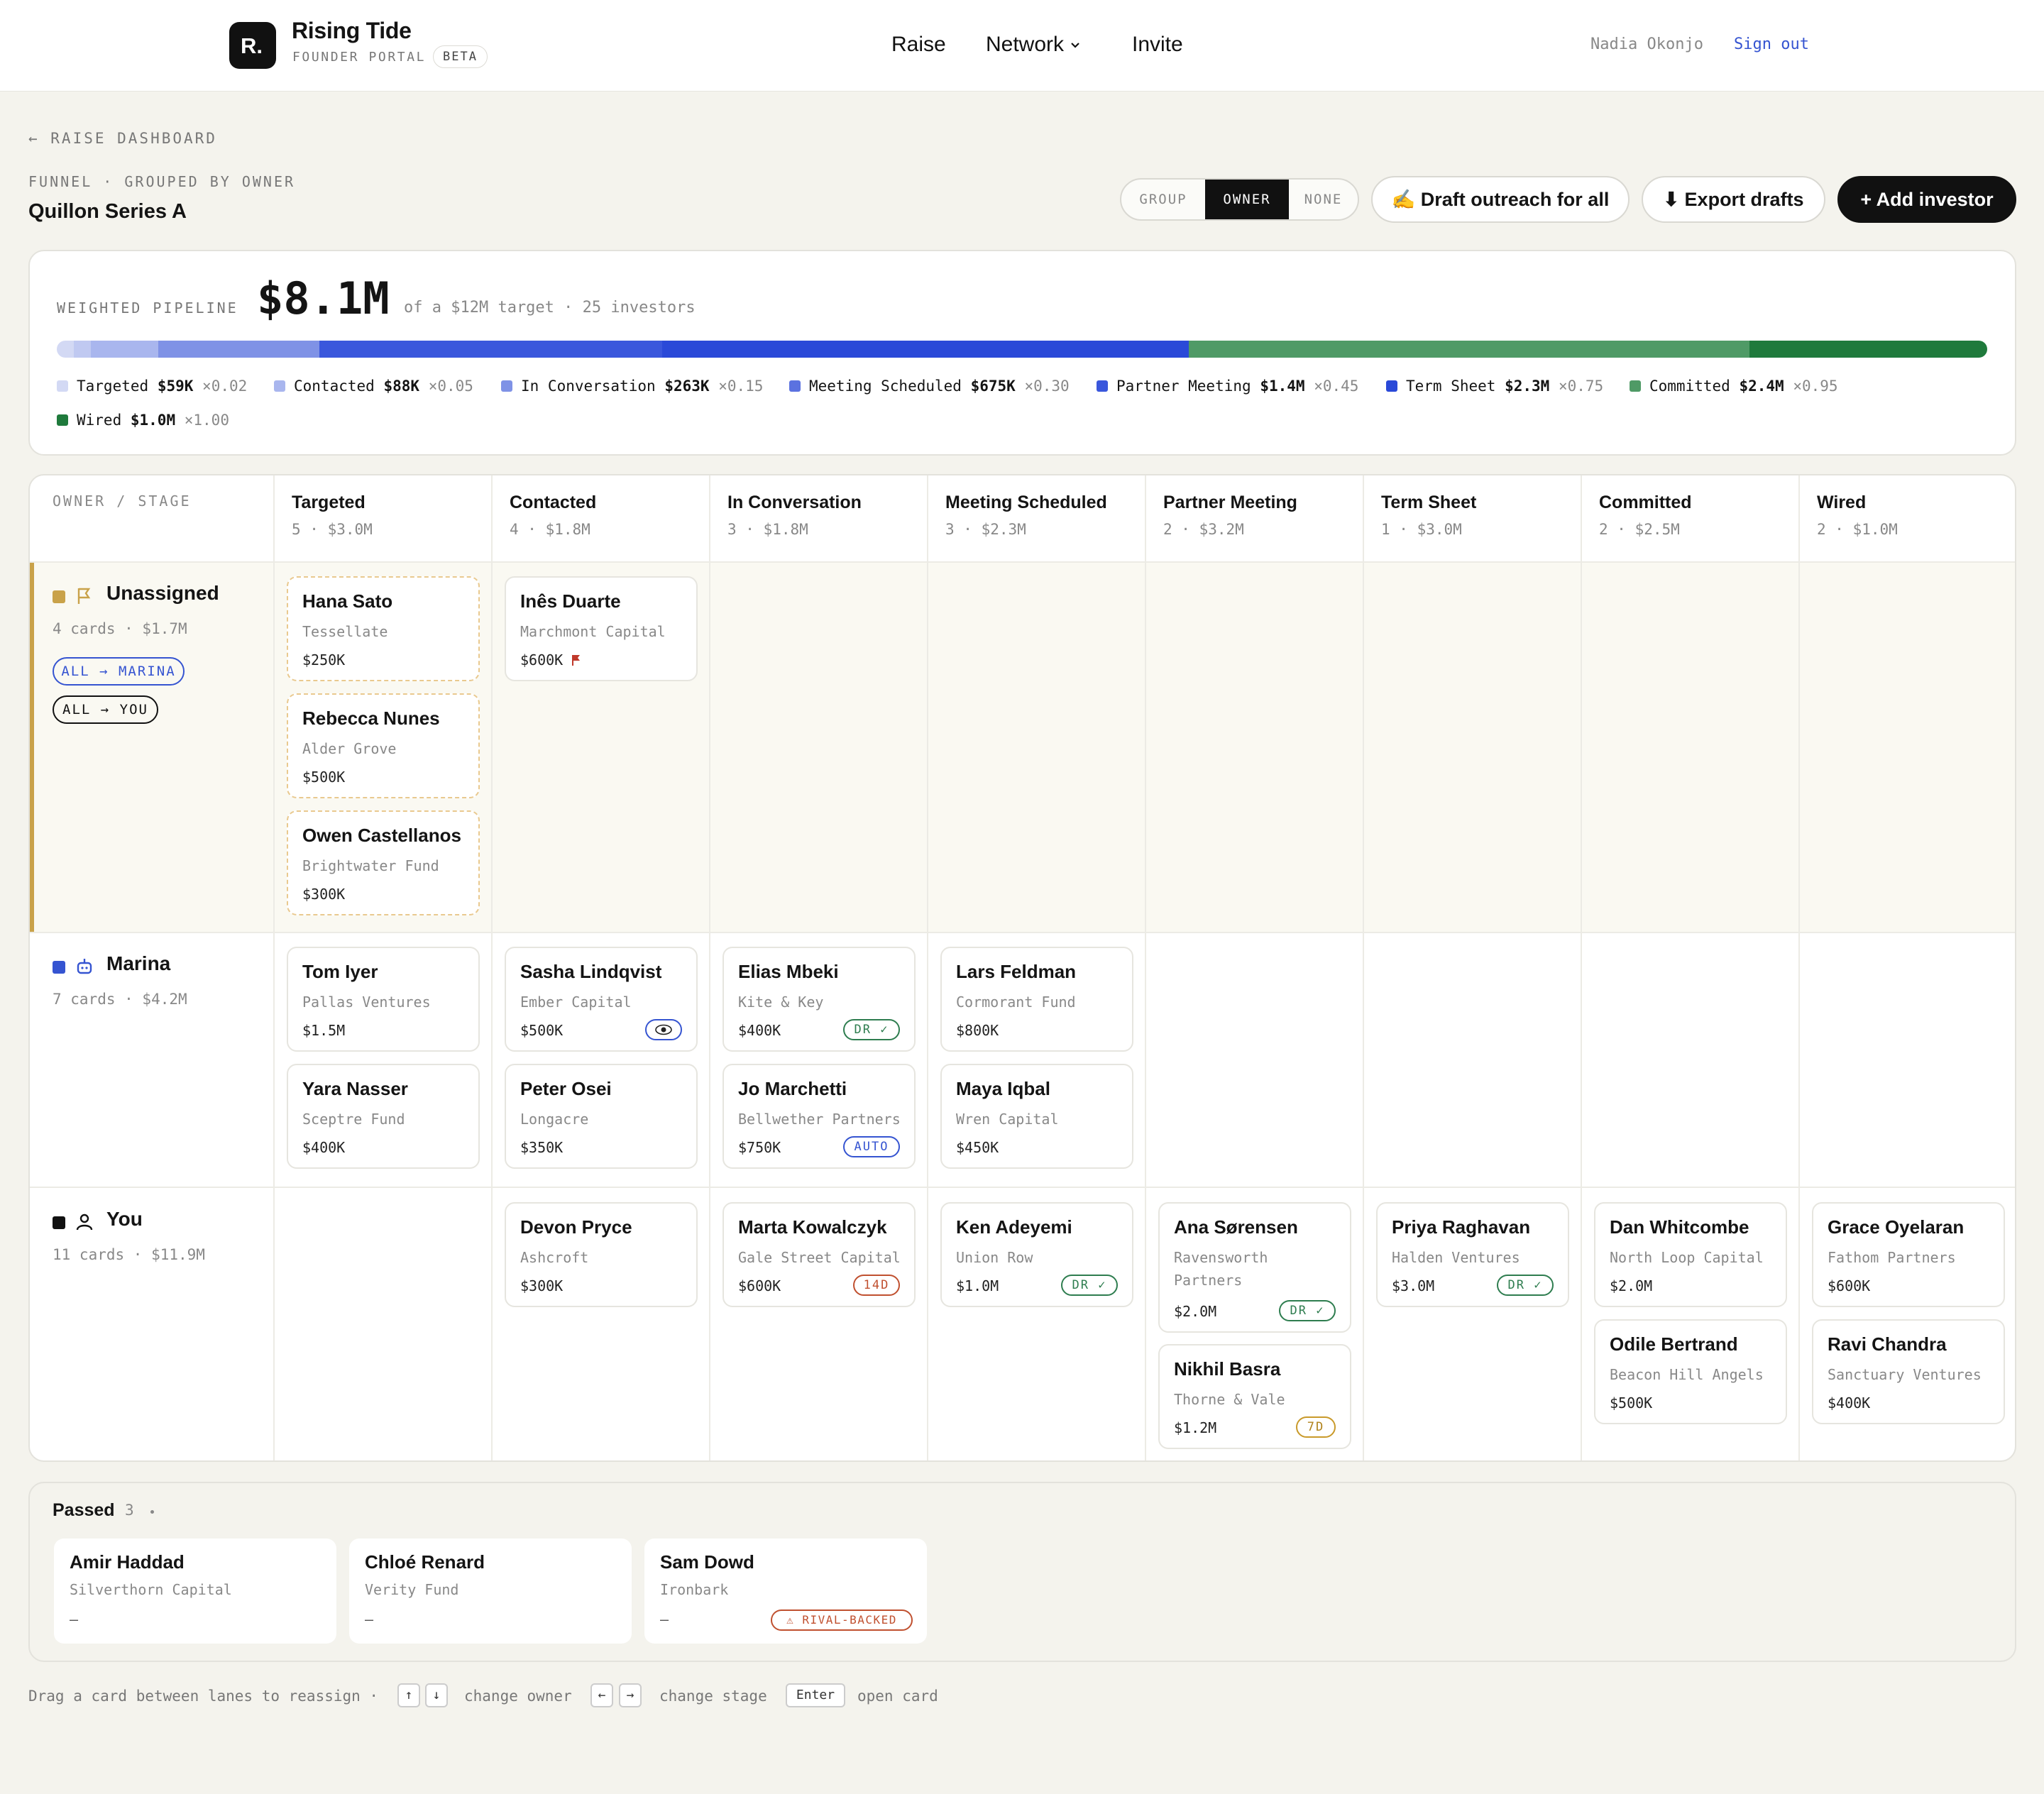  What do you see at coordinates (554, 1119) in the screenshot?
I see `investor-firm: Longacre` at bounding box center [554, 1119].